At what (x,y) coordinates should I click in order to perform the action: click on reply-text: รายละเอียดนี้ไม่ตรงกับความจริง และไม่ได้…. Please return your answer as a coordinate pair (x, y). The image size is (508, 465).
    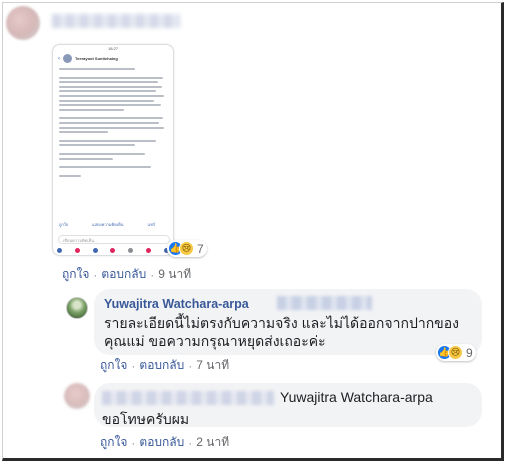
    Looking at the image, I should click on (281, 332).